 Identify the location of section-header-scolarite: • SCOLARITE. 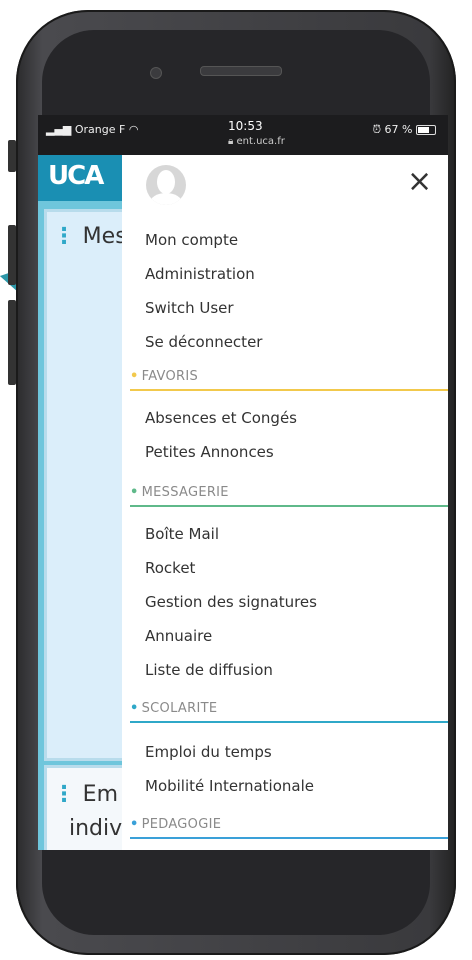
(289, 712).